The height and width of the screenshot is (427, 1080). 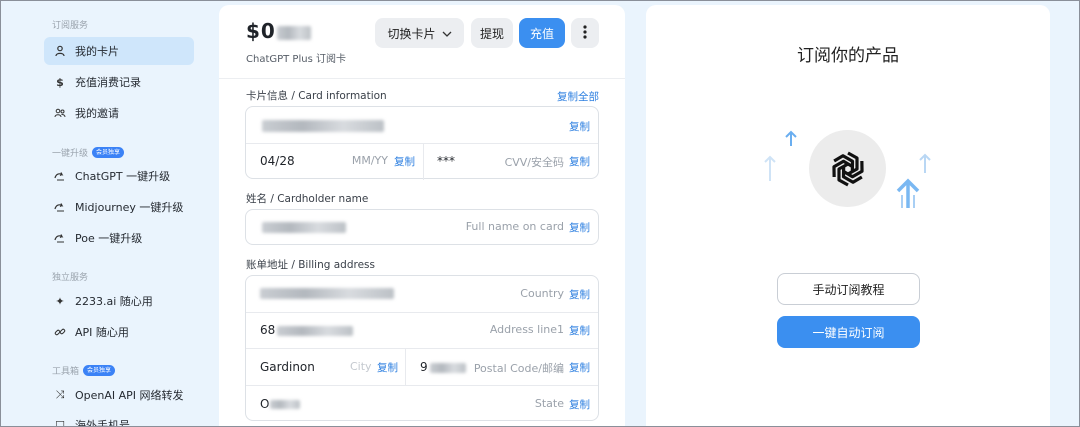 What do you see at coordinates (447, 33) in the screenshot?
I see `chevron-down-icon` at bounding box center [447, 33].